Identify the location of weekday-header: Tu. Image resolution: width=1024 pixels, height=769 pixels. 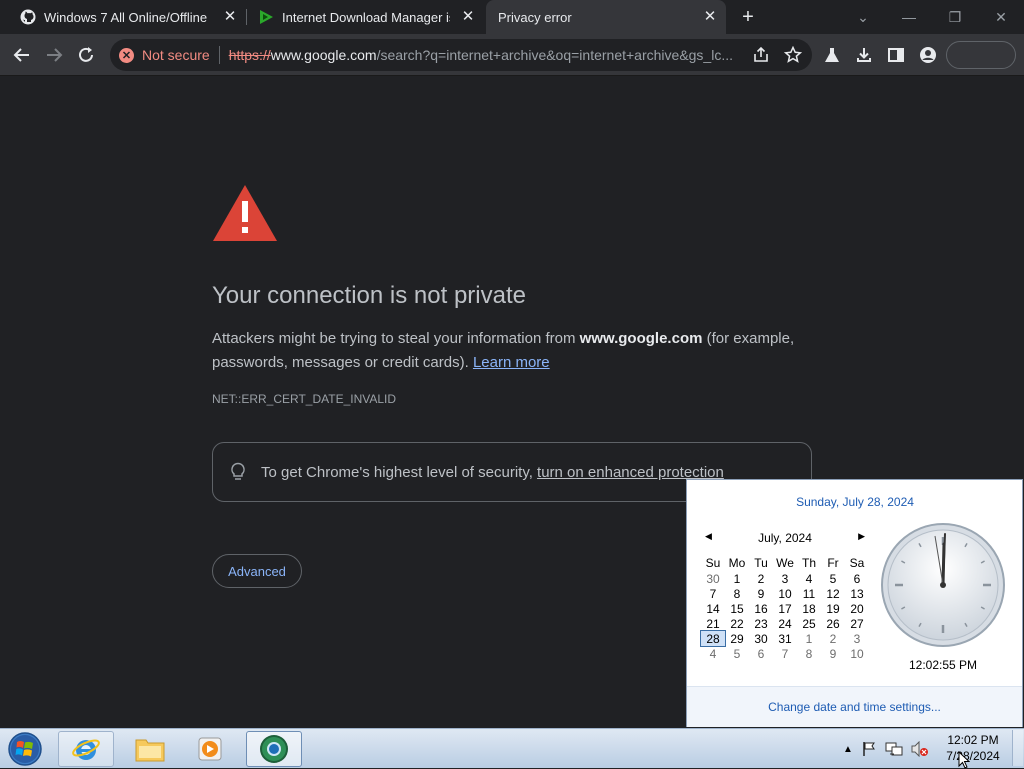
(761, 562).